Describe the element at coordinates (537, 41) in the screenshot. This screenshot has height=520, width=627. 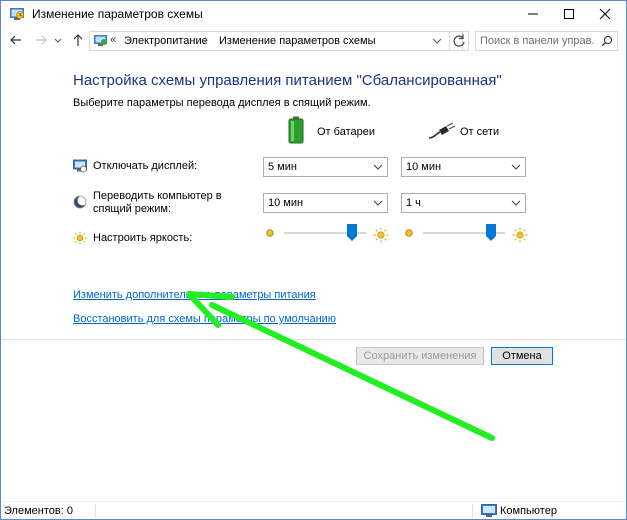
I see `search-input` at that location.